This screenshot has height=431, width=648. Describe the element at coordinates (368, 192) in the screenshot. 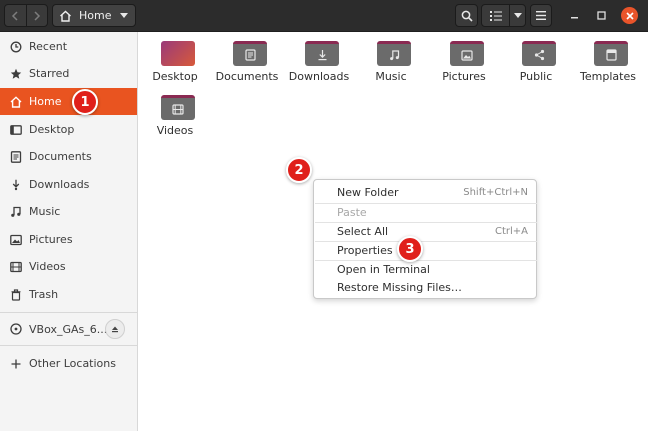

I see `menu-item-label: New Folder` at that location.